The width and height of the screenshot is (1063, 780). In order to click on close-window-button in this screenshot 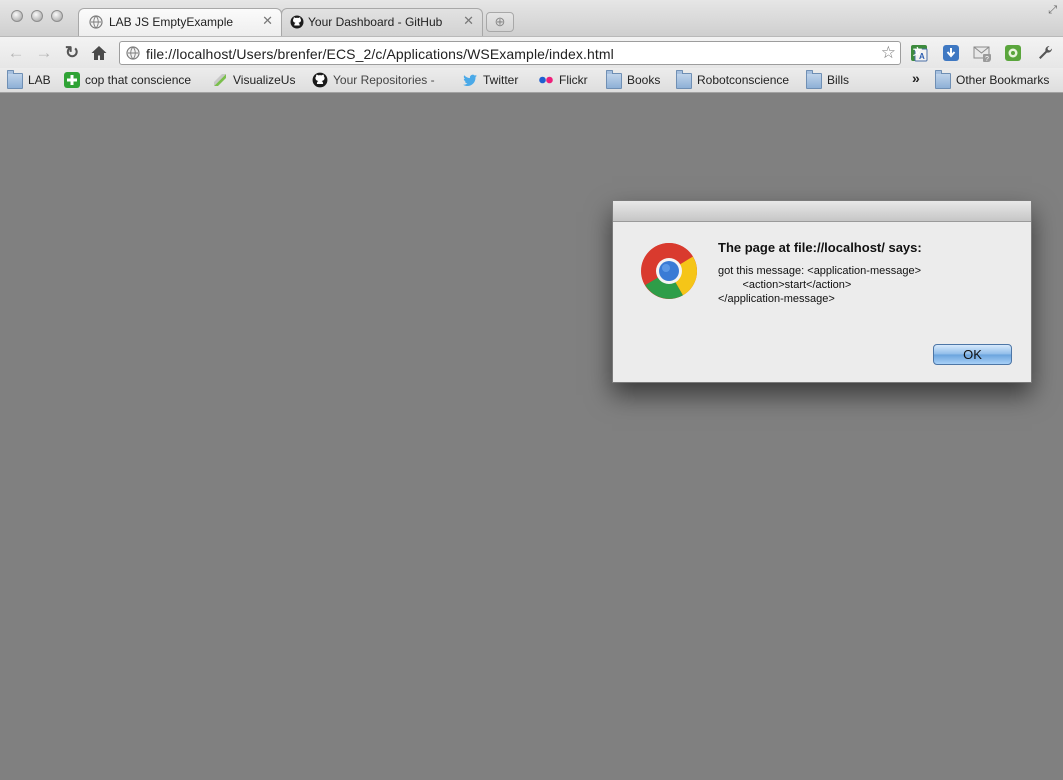, I will do `click(17, 16)`.